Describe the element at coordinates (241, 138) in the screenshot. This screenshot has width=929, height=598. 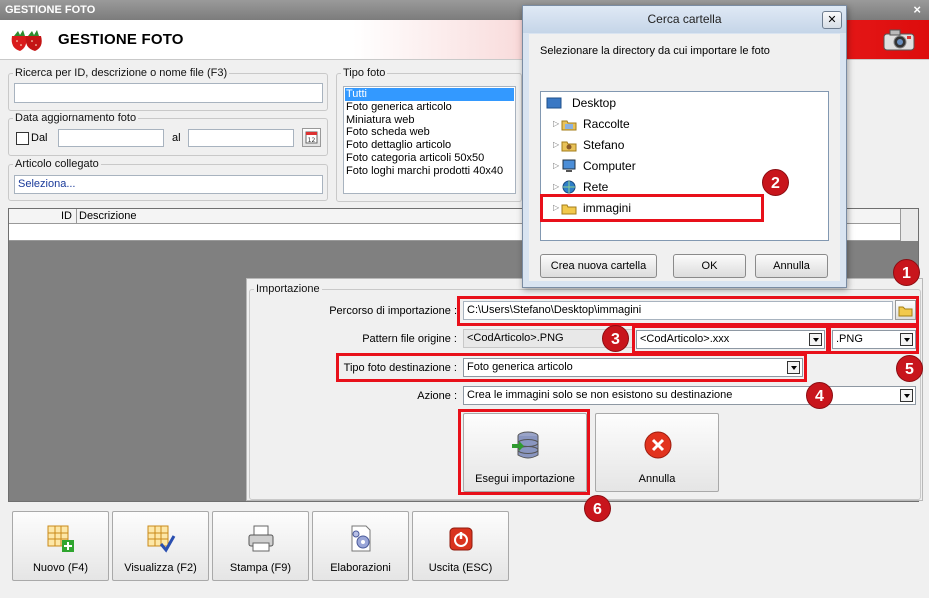
I see `date-to-input` at that location.